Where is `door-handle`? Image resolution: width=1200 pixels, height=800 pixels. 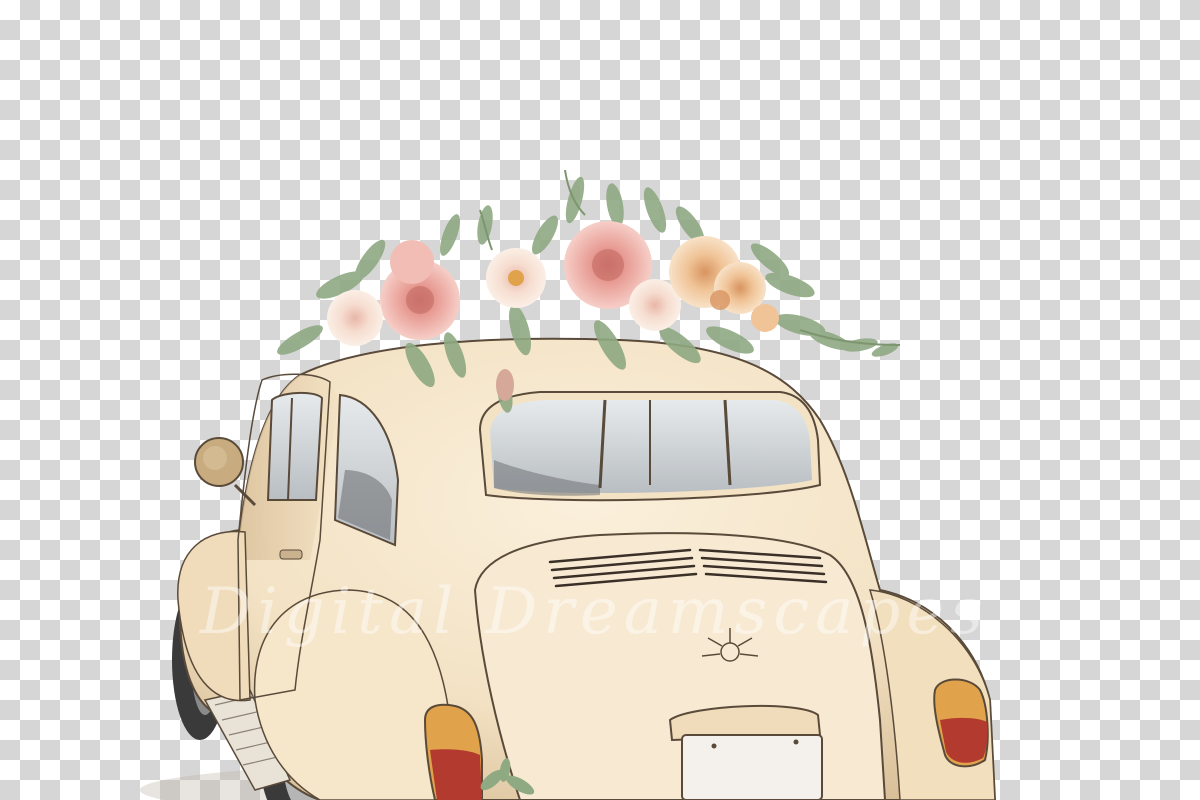
door-handle is located at coordinates (291, 554).